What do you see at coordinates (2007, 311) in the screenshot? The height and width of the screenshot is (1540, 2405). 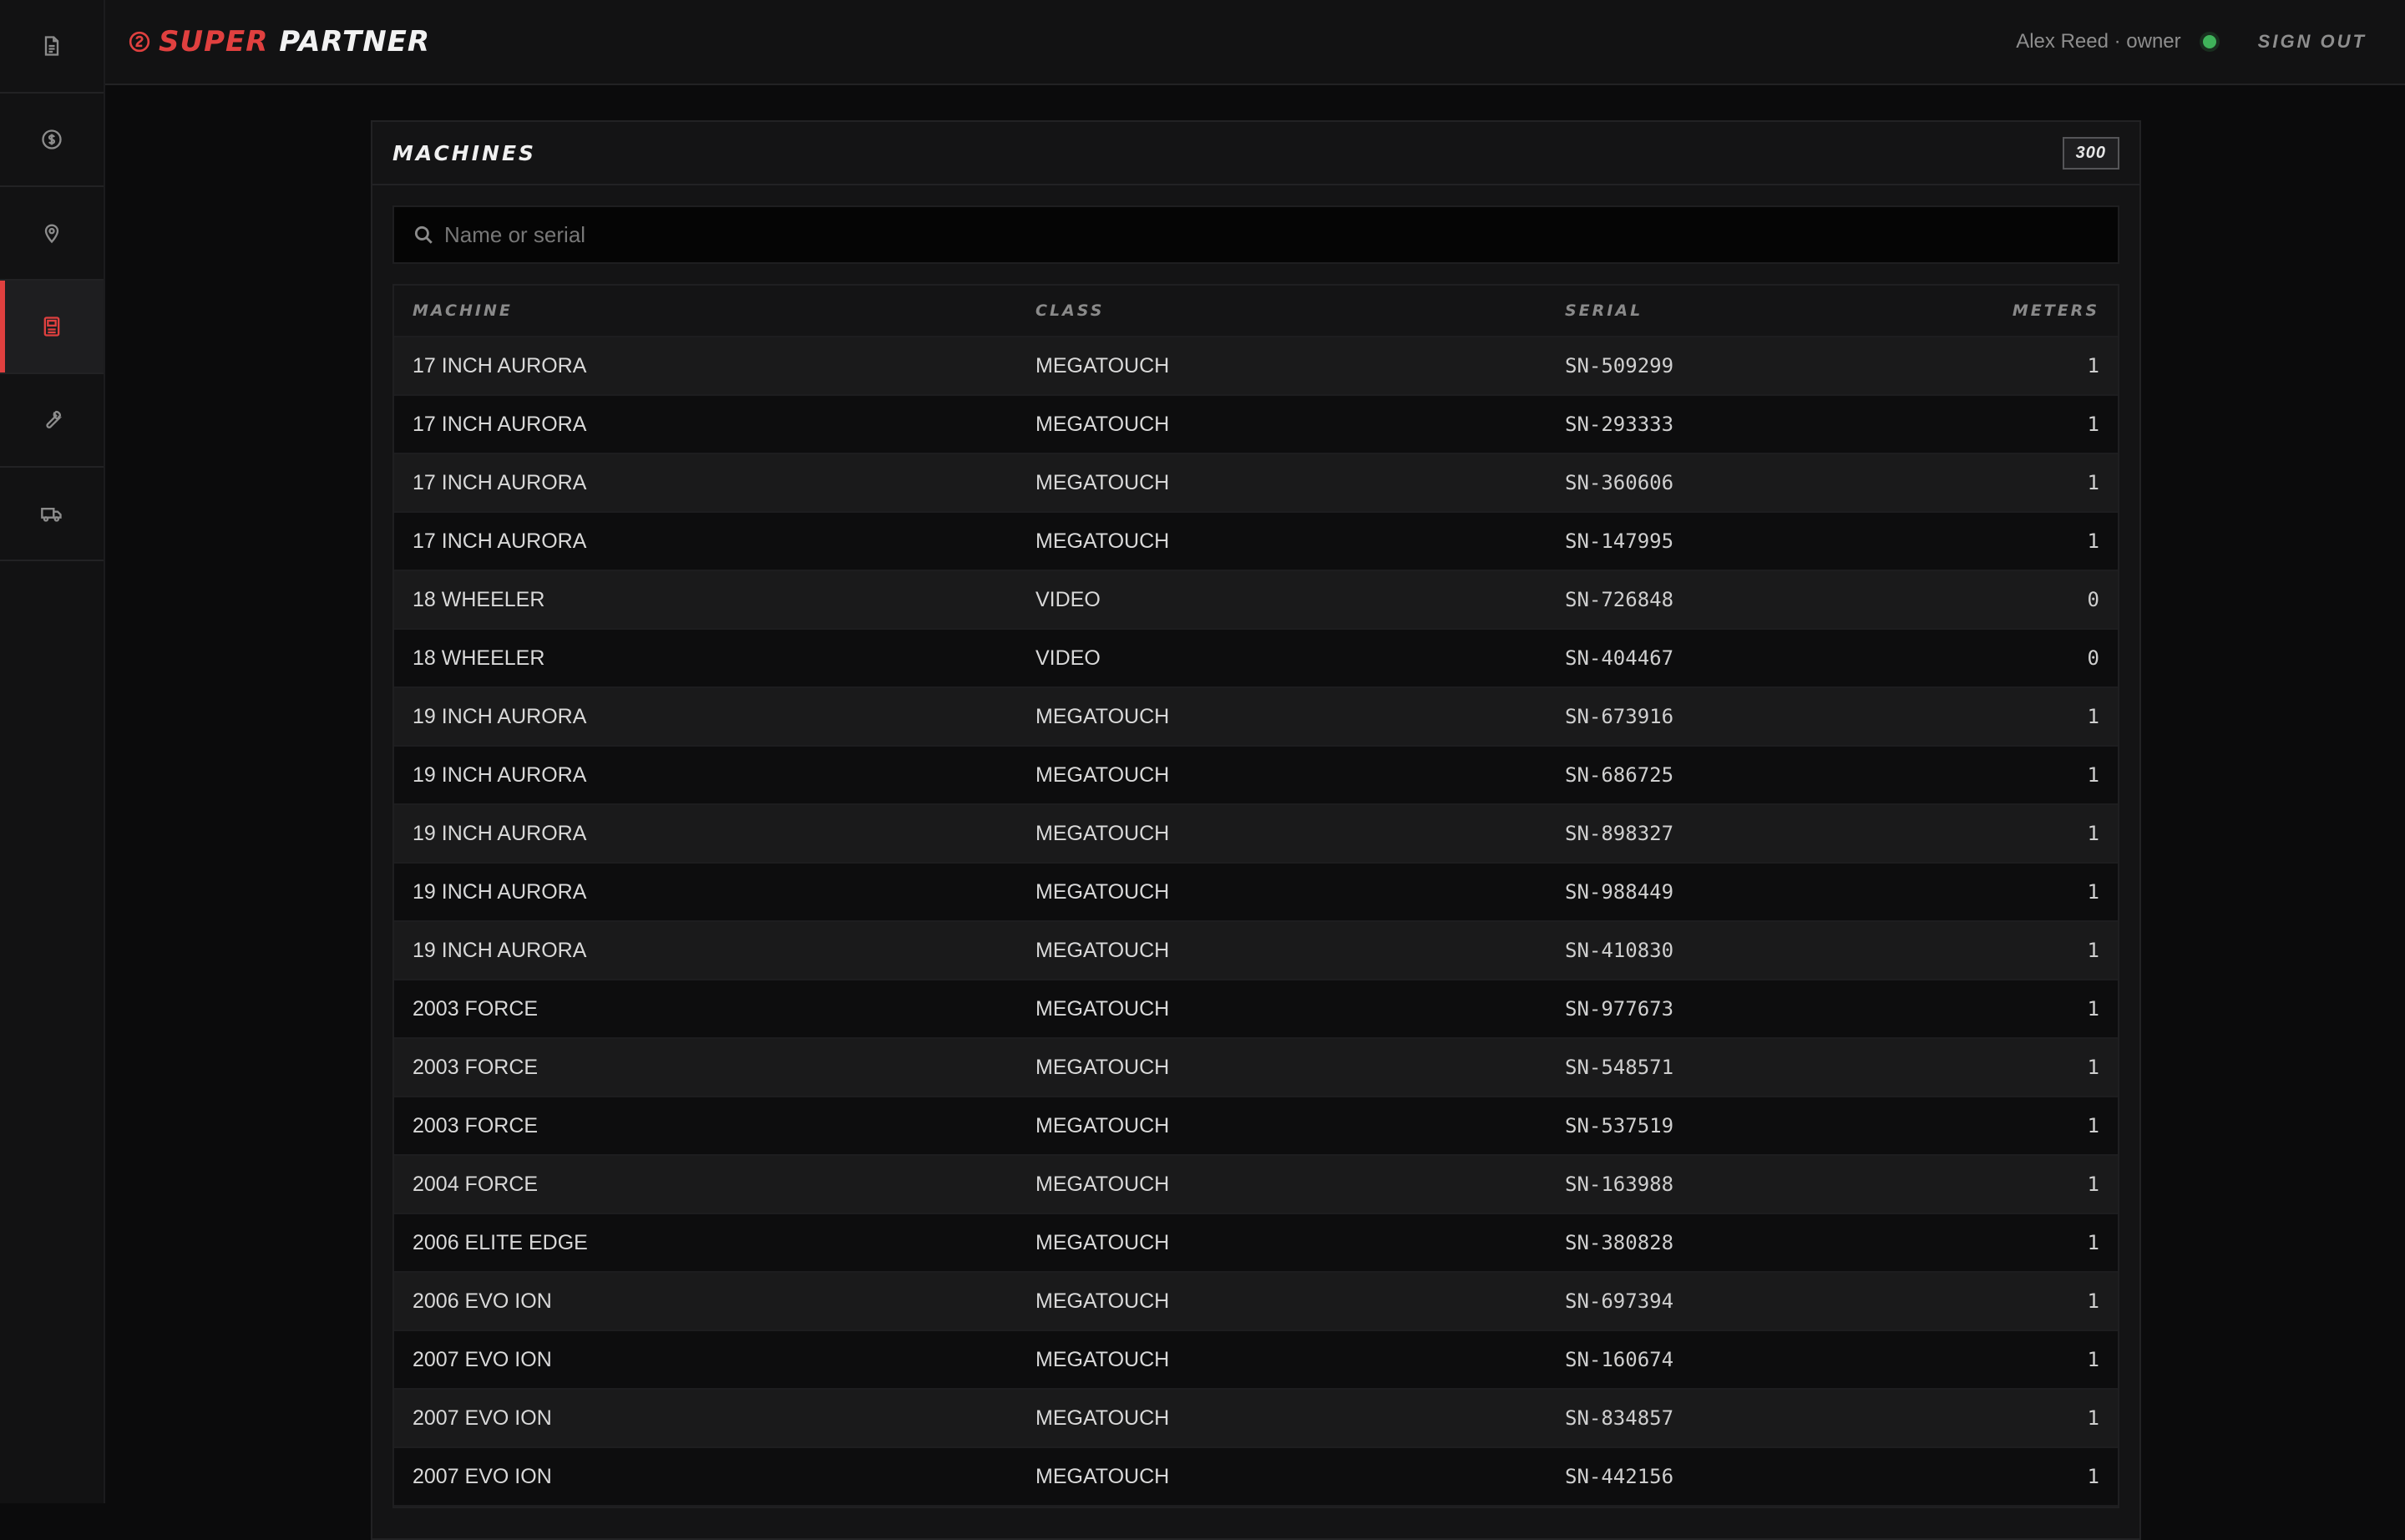 I see `column-header-meters: METERS` at bounding box center [2007, 311].